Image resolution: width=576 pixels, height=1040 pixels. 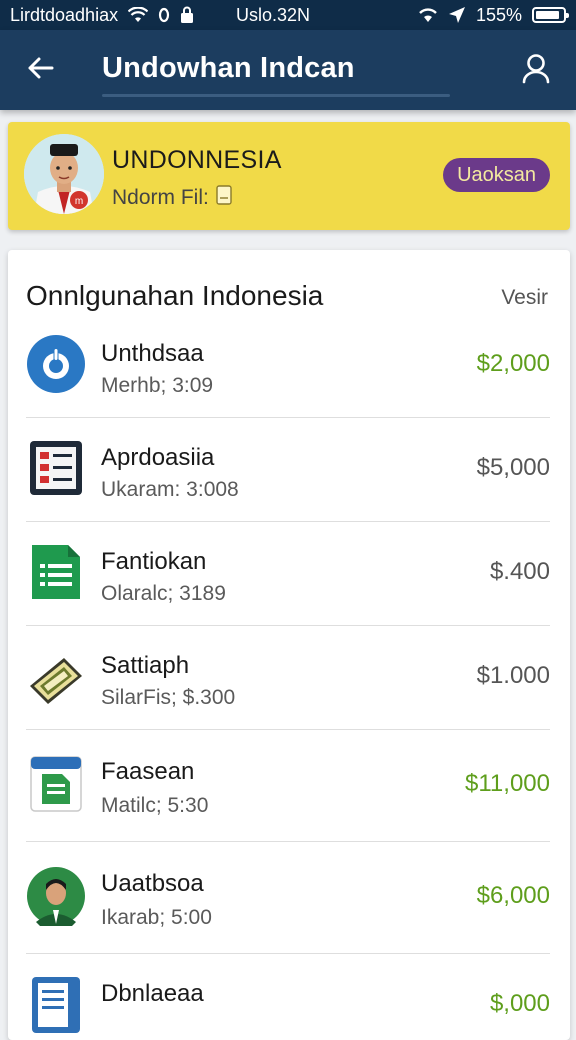 What do you see at coordinates (496, 175) in the screenshot?
I see `banner-action-button: Uaoksan` at bounding box center [496, 175].